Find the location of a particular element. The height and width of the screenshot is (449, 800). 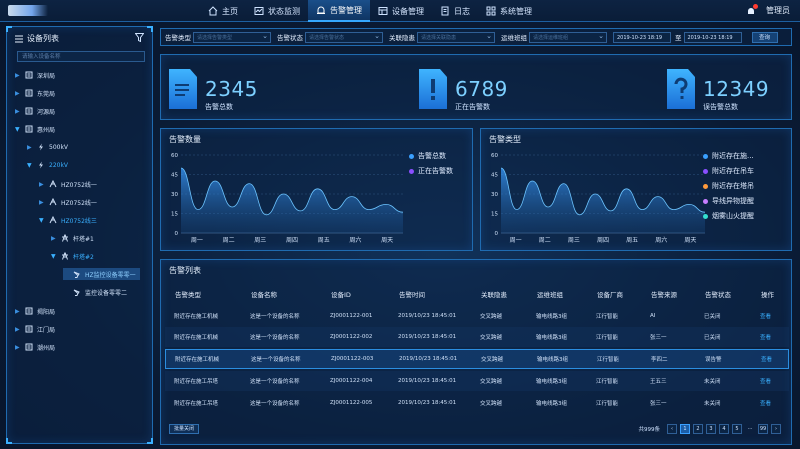

page-button: 4 is located at coordinates (724, 429).